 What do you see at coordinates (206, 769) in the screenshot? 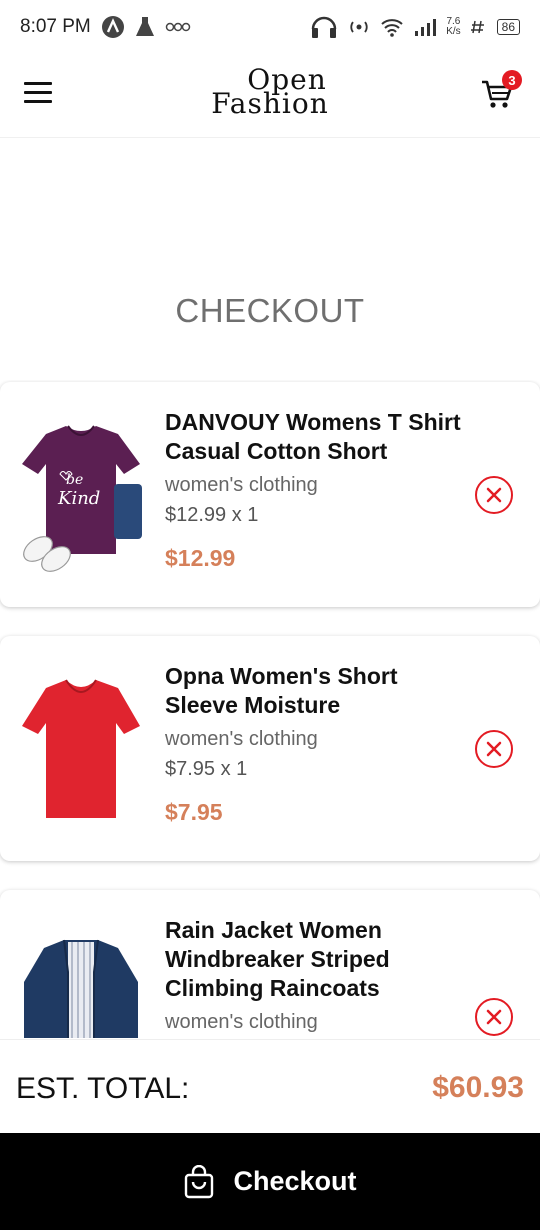
I see `product-price-quantity: $7.95 x 1` at bounding box center [206, 769].